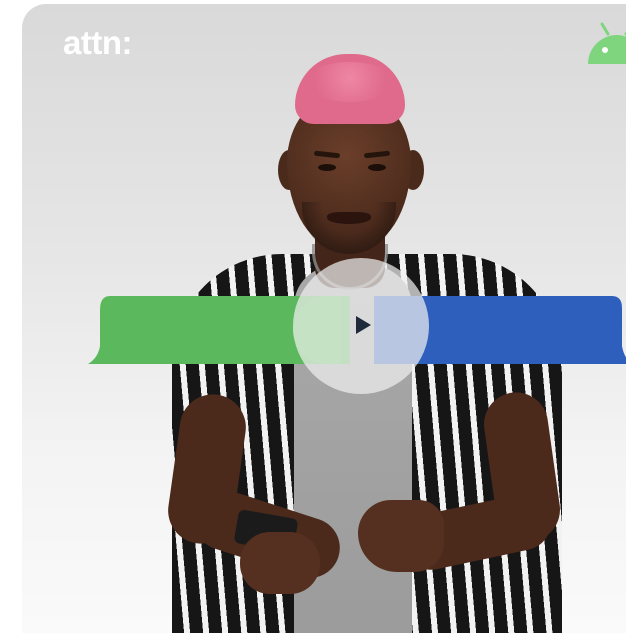 This screenshot has width=626, height=633. Describe the element at coordinates (607, 43) in the screenshot. I see `android-robot-icon` at that location.